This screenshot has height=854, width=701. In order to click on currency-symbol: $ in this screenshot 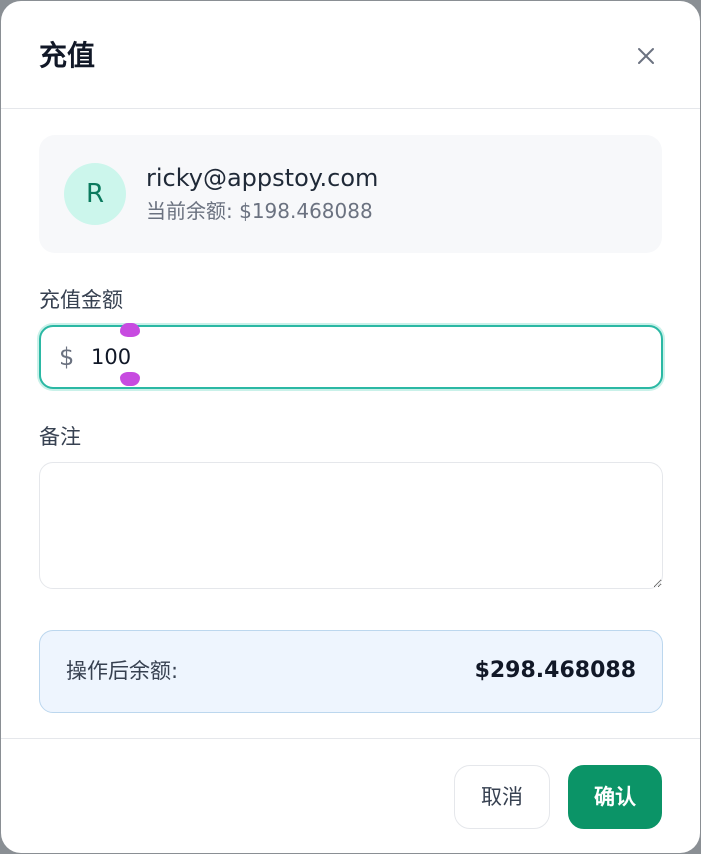, I will do `click(67, 357)`.